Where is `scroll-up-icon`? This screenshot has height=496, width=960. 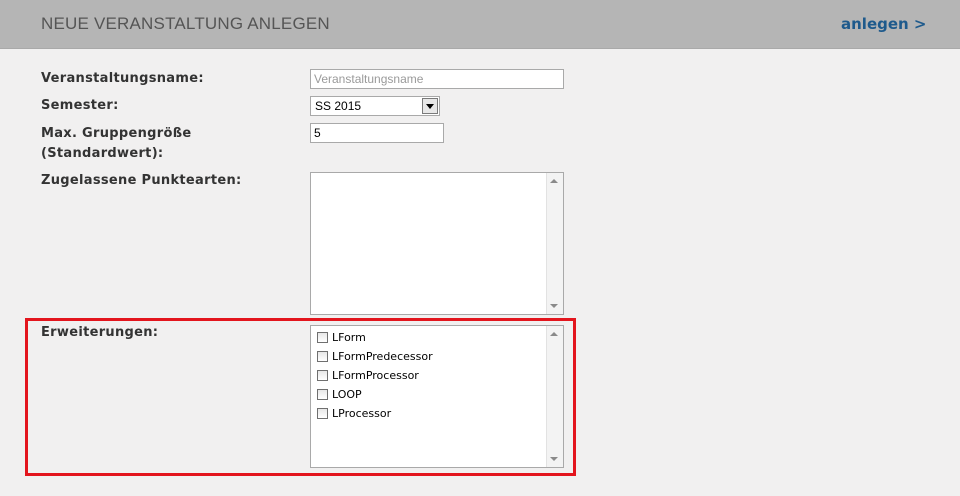 scroll-up-icon is located at coordinates (554, 181).